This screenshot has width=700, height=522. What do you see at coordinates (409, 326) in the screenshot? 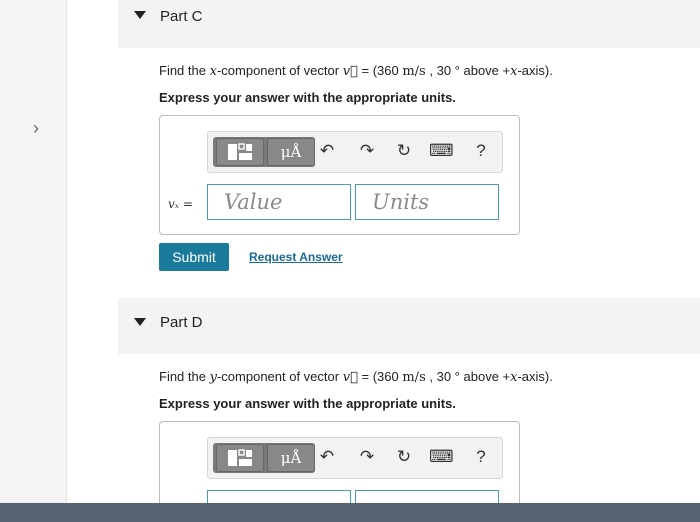
I see `part-d-header: Part D` at bounding box center [409, 326].